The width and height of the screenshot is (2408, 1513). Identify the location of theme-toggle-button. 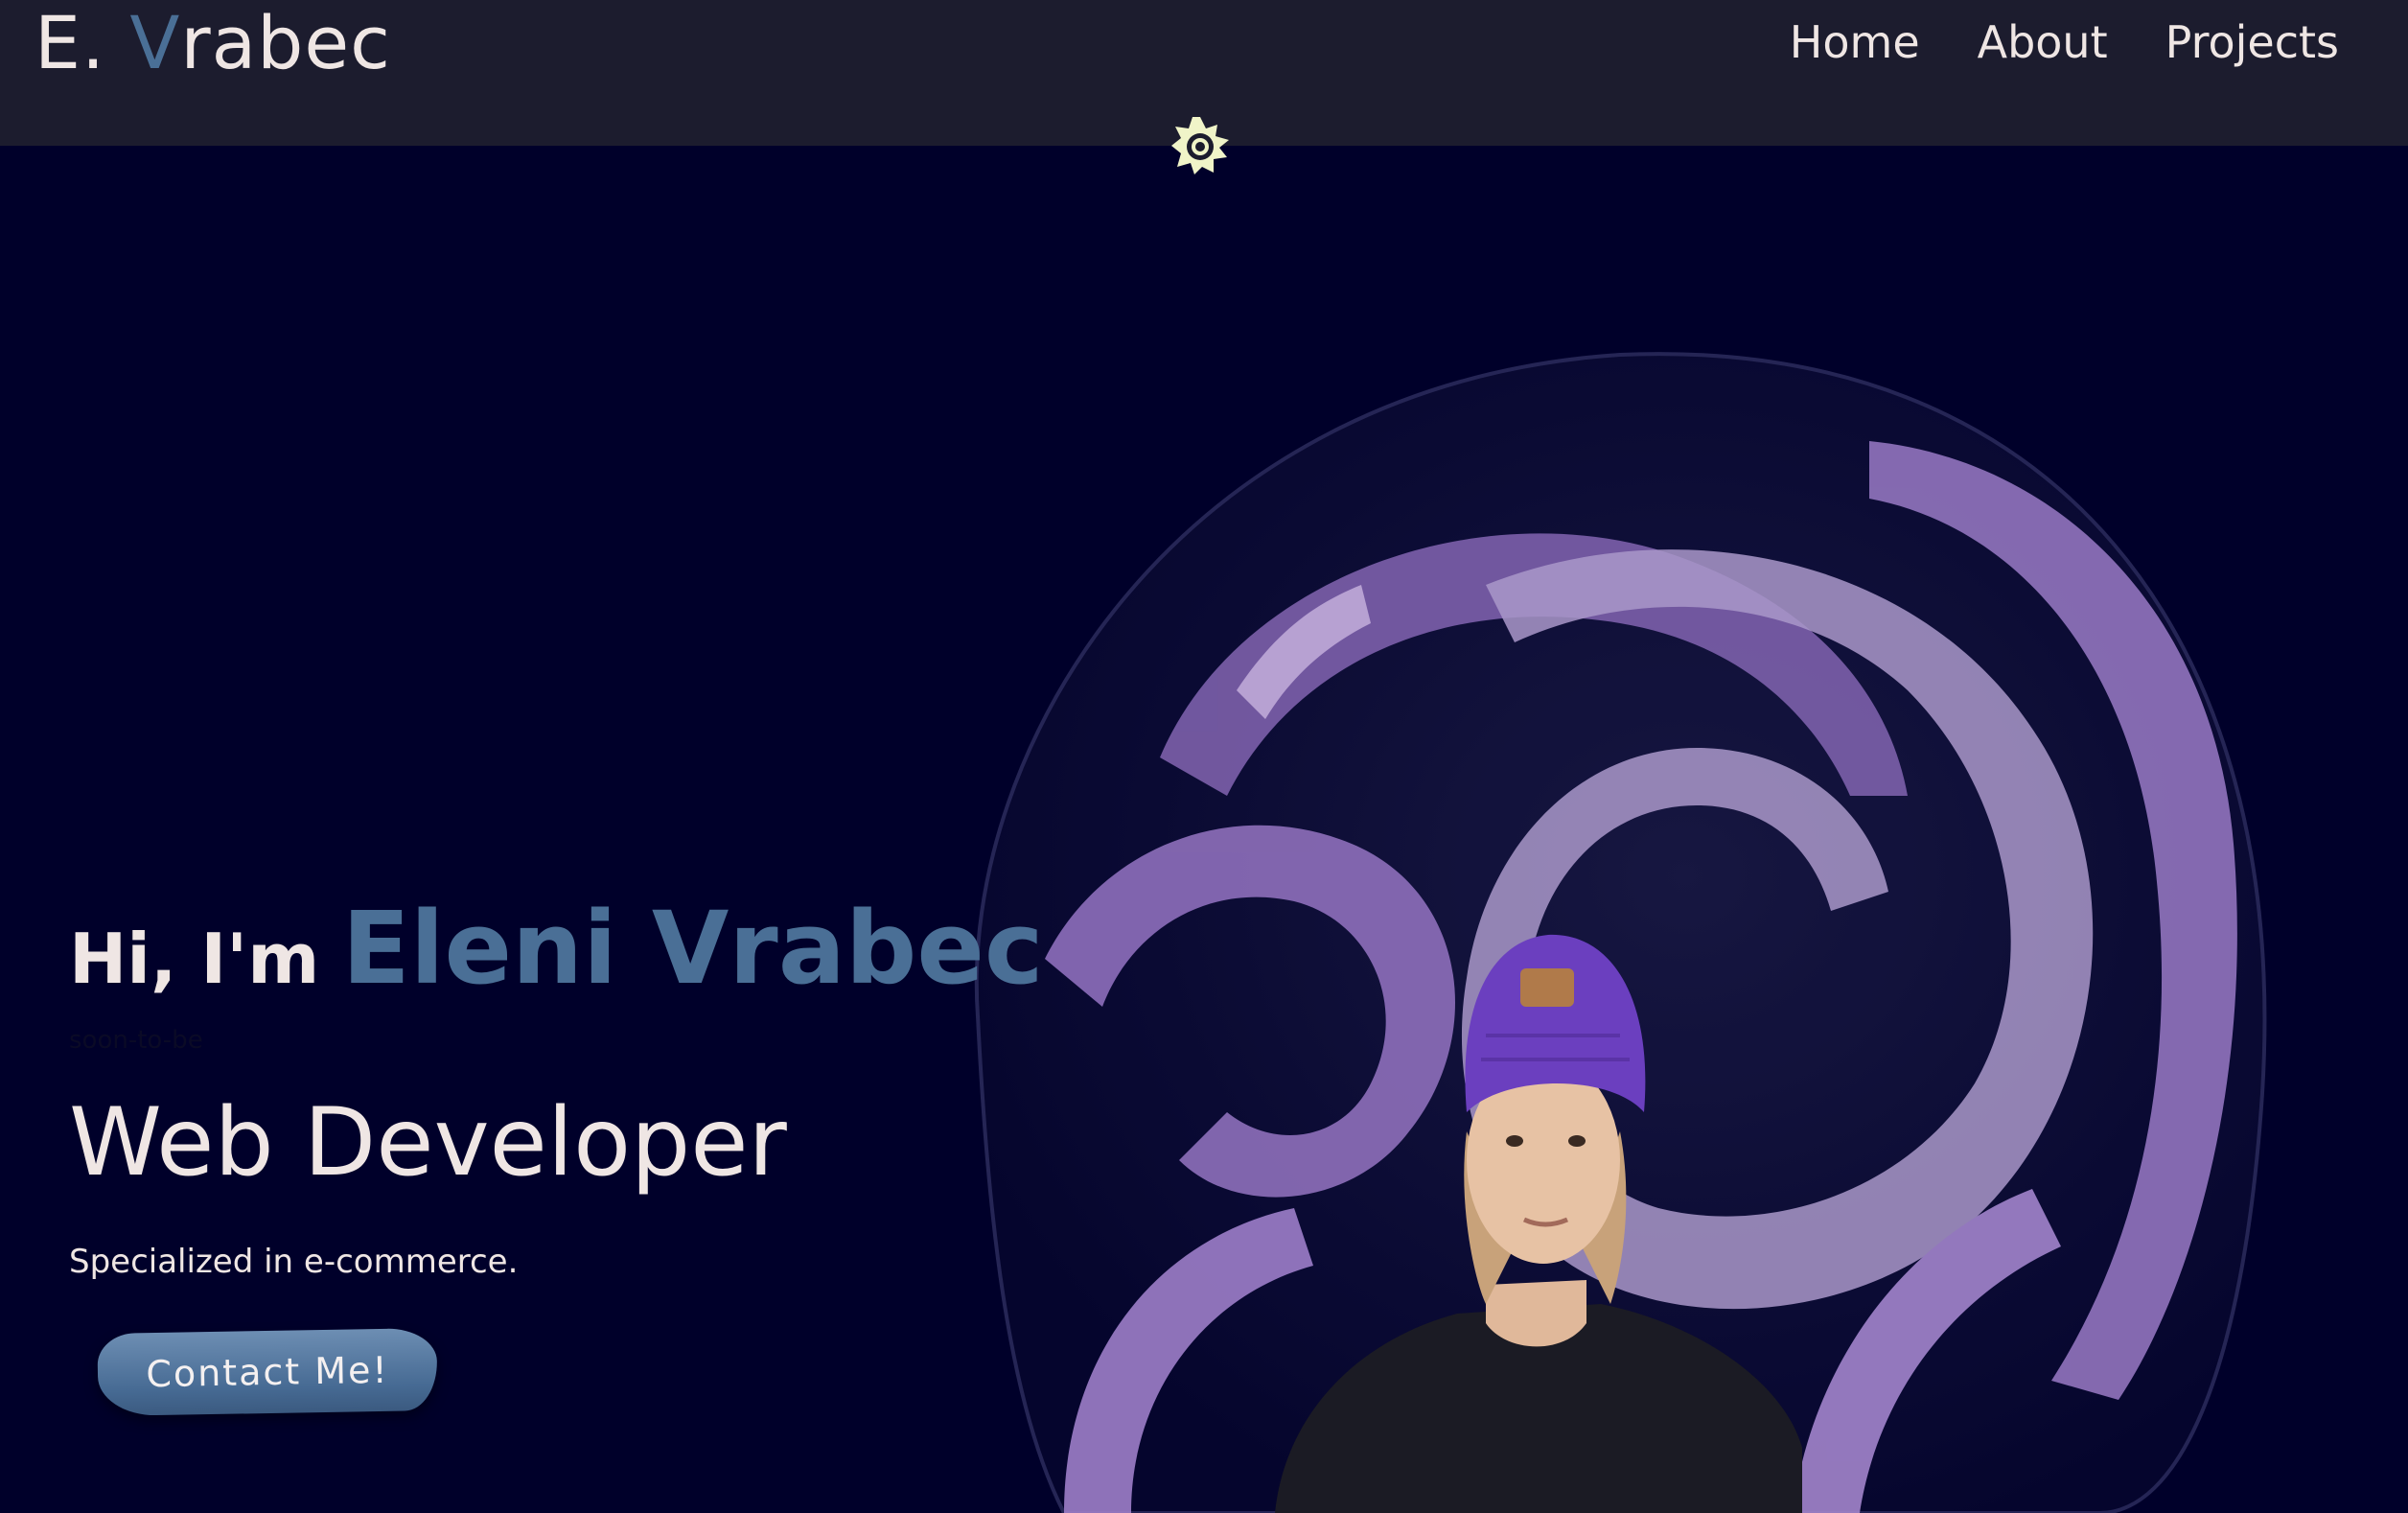
(1200, 145).